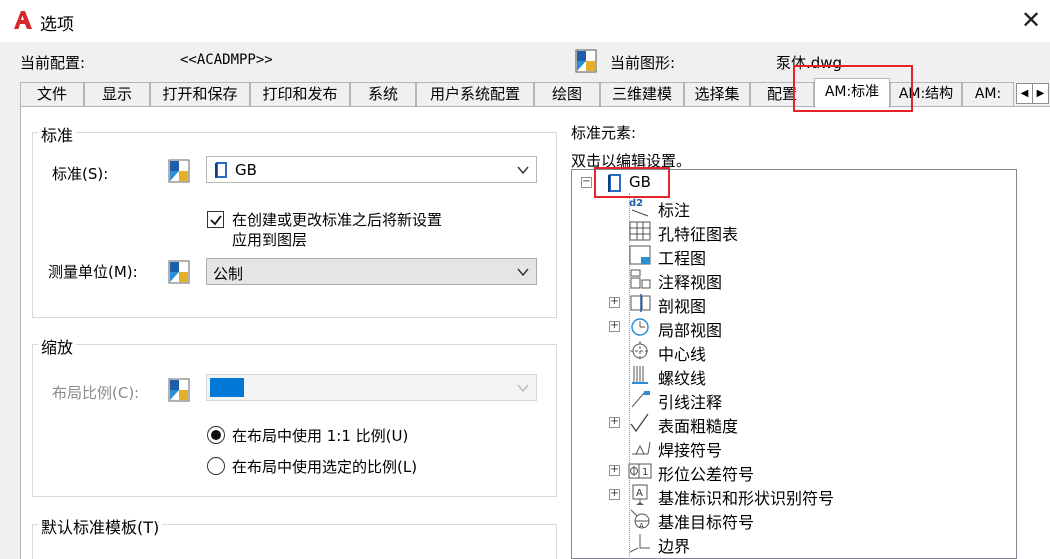 This screenshot has height=559, width=1050. I want to click on current-profile-value: <<ACADMPP>>, so click(226, 60).